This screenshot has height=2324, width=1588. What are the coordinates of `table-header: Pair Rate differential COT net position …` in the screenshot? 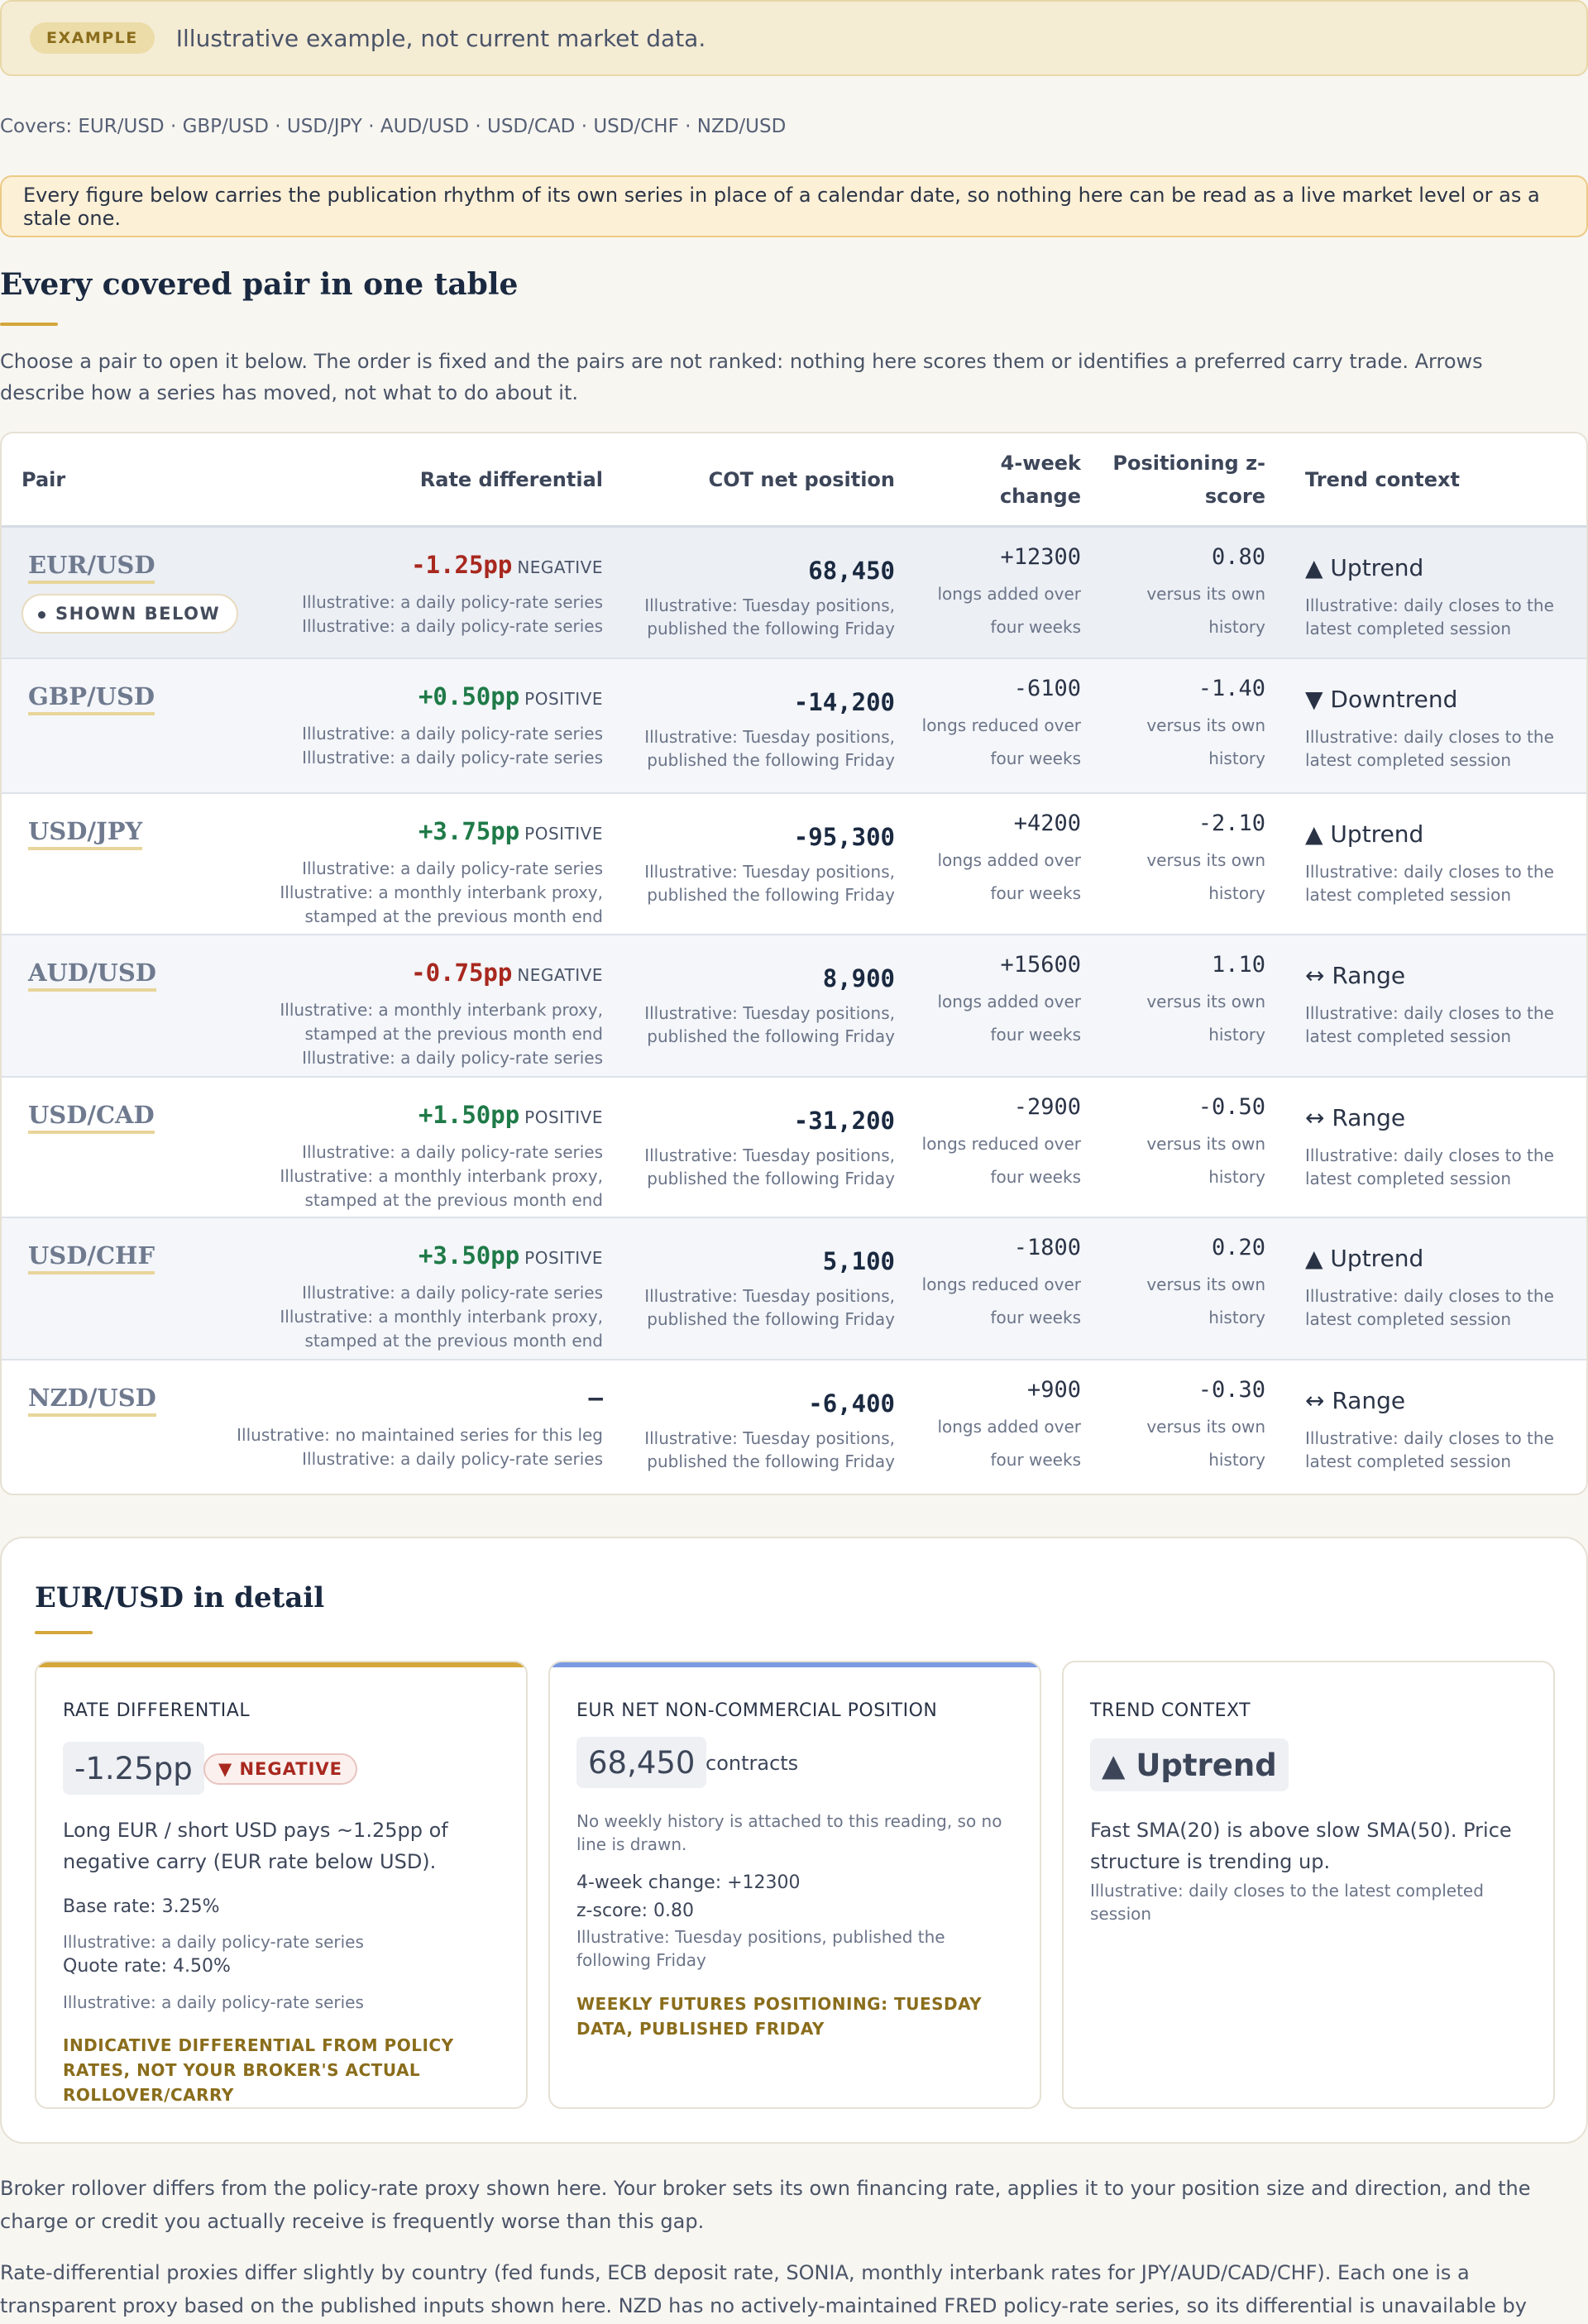 It's located at (794, 480).